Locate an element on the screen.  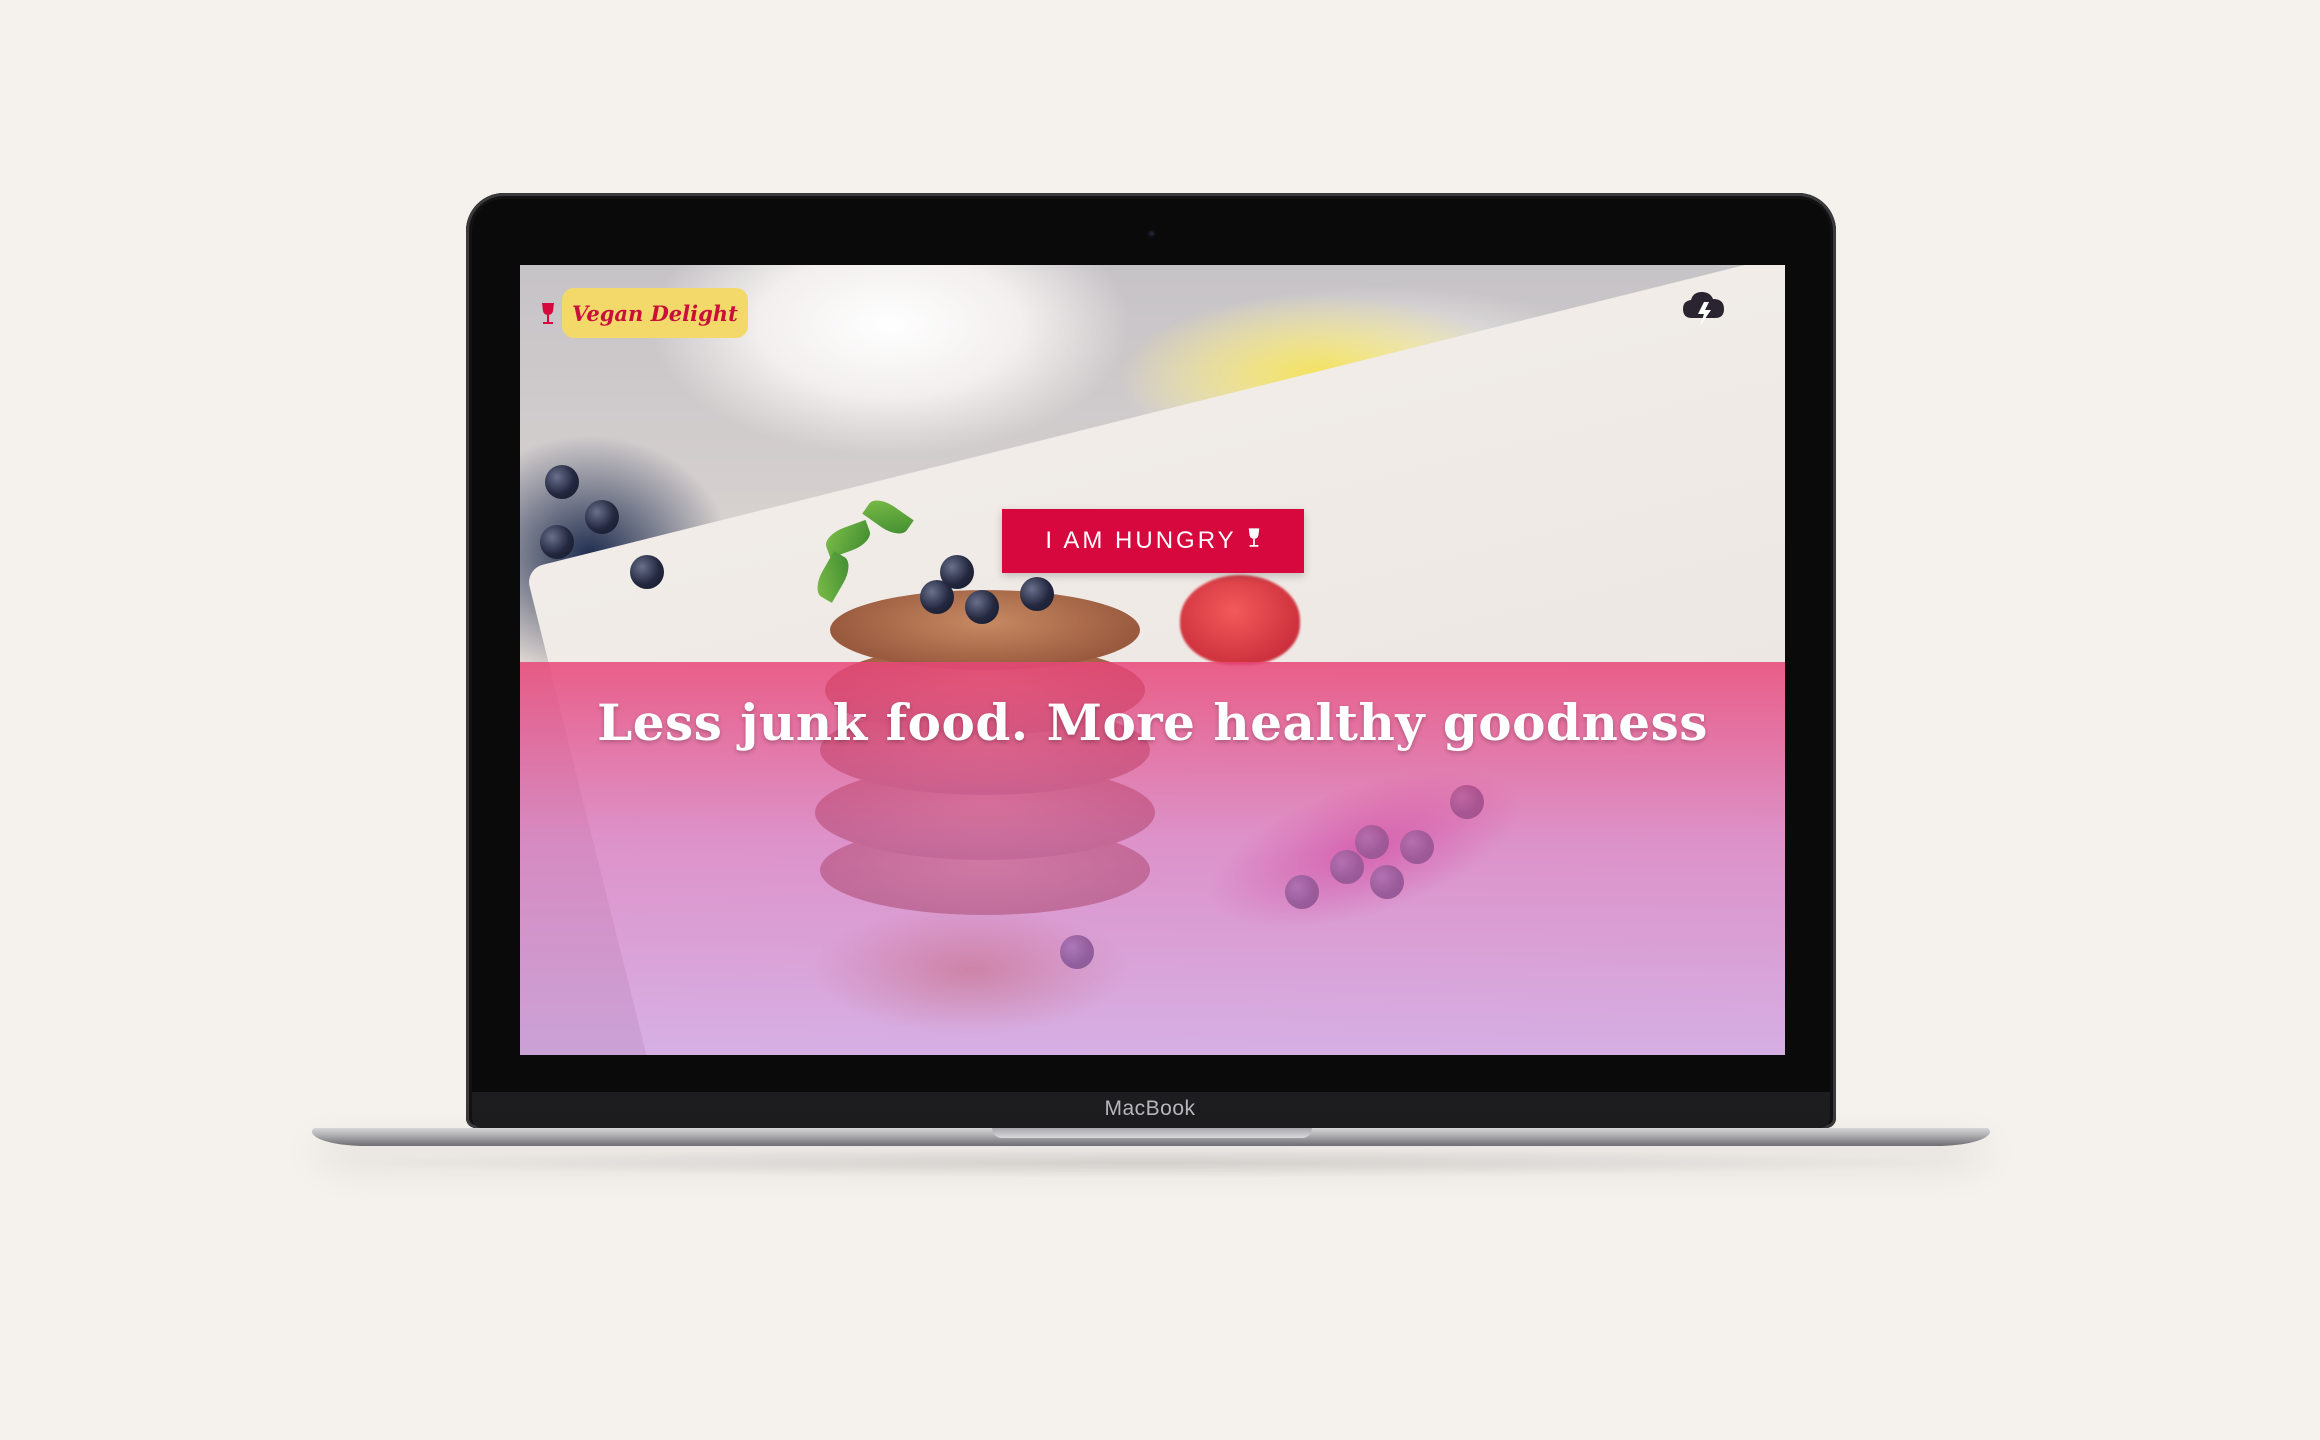
webcam is located at coordinates (1151, 233).